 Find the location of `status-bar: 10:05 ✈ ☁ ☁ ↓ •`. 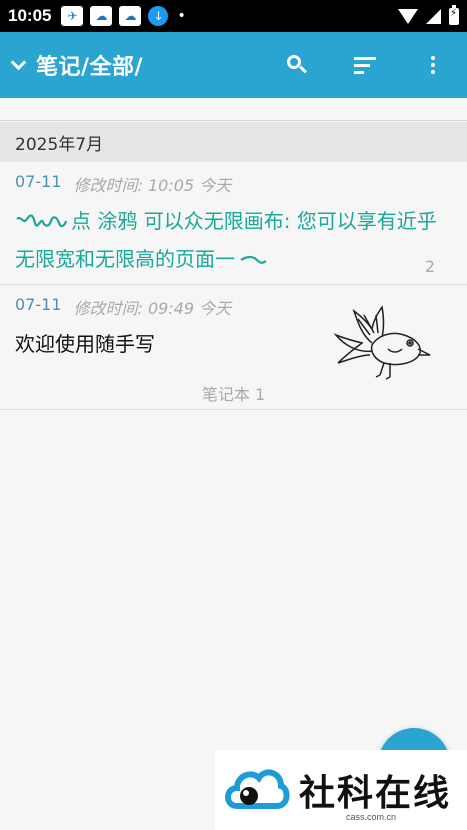

status-bar: 10:05 ✈ ☁ ☁ ↓ • is located at coordinates (233, 16).